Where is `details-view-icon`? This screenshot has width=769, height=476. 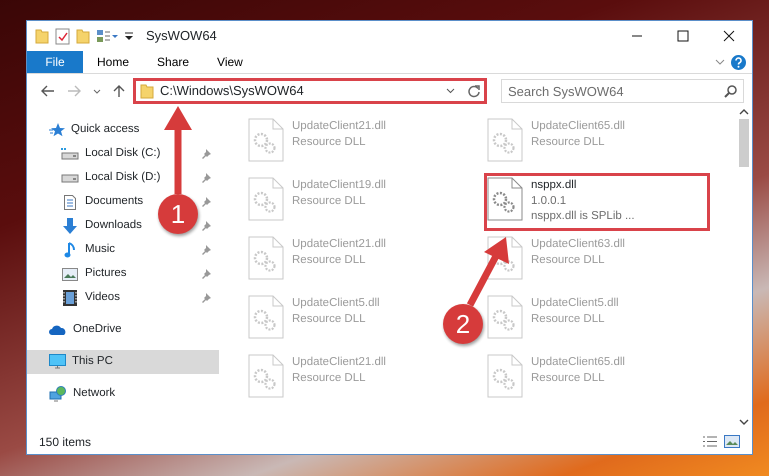 details-view-icon is located at coordinates (710, 441).